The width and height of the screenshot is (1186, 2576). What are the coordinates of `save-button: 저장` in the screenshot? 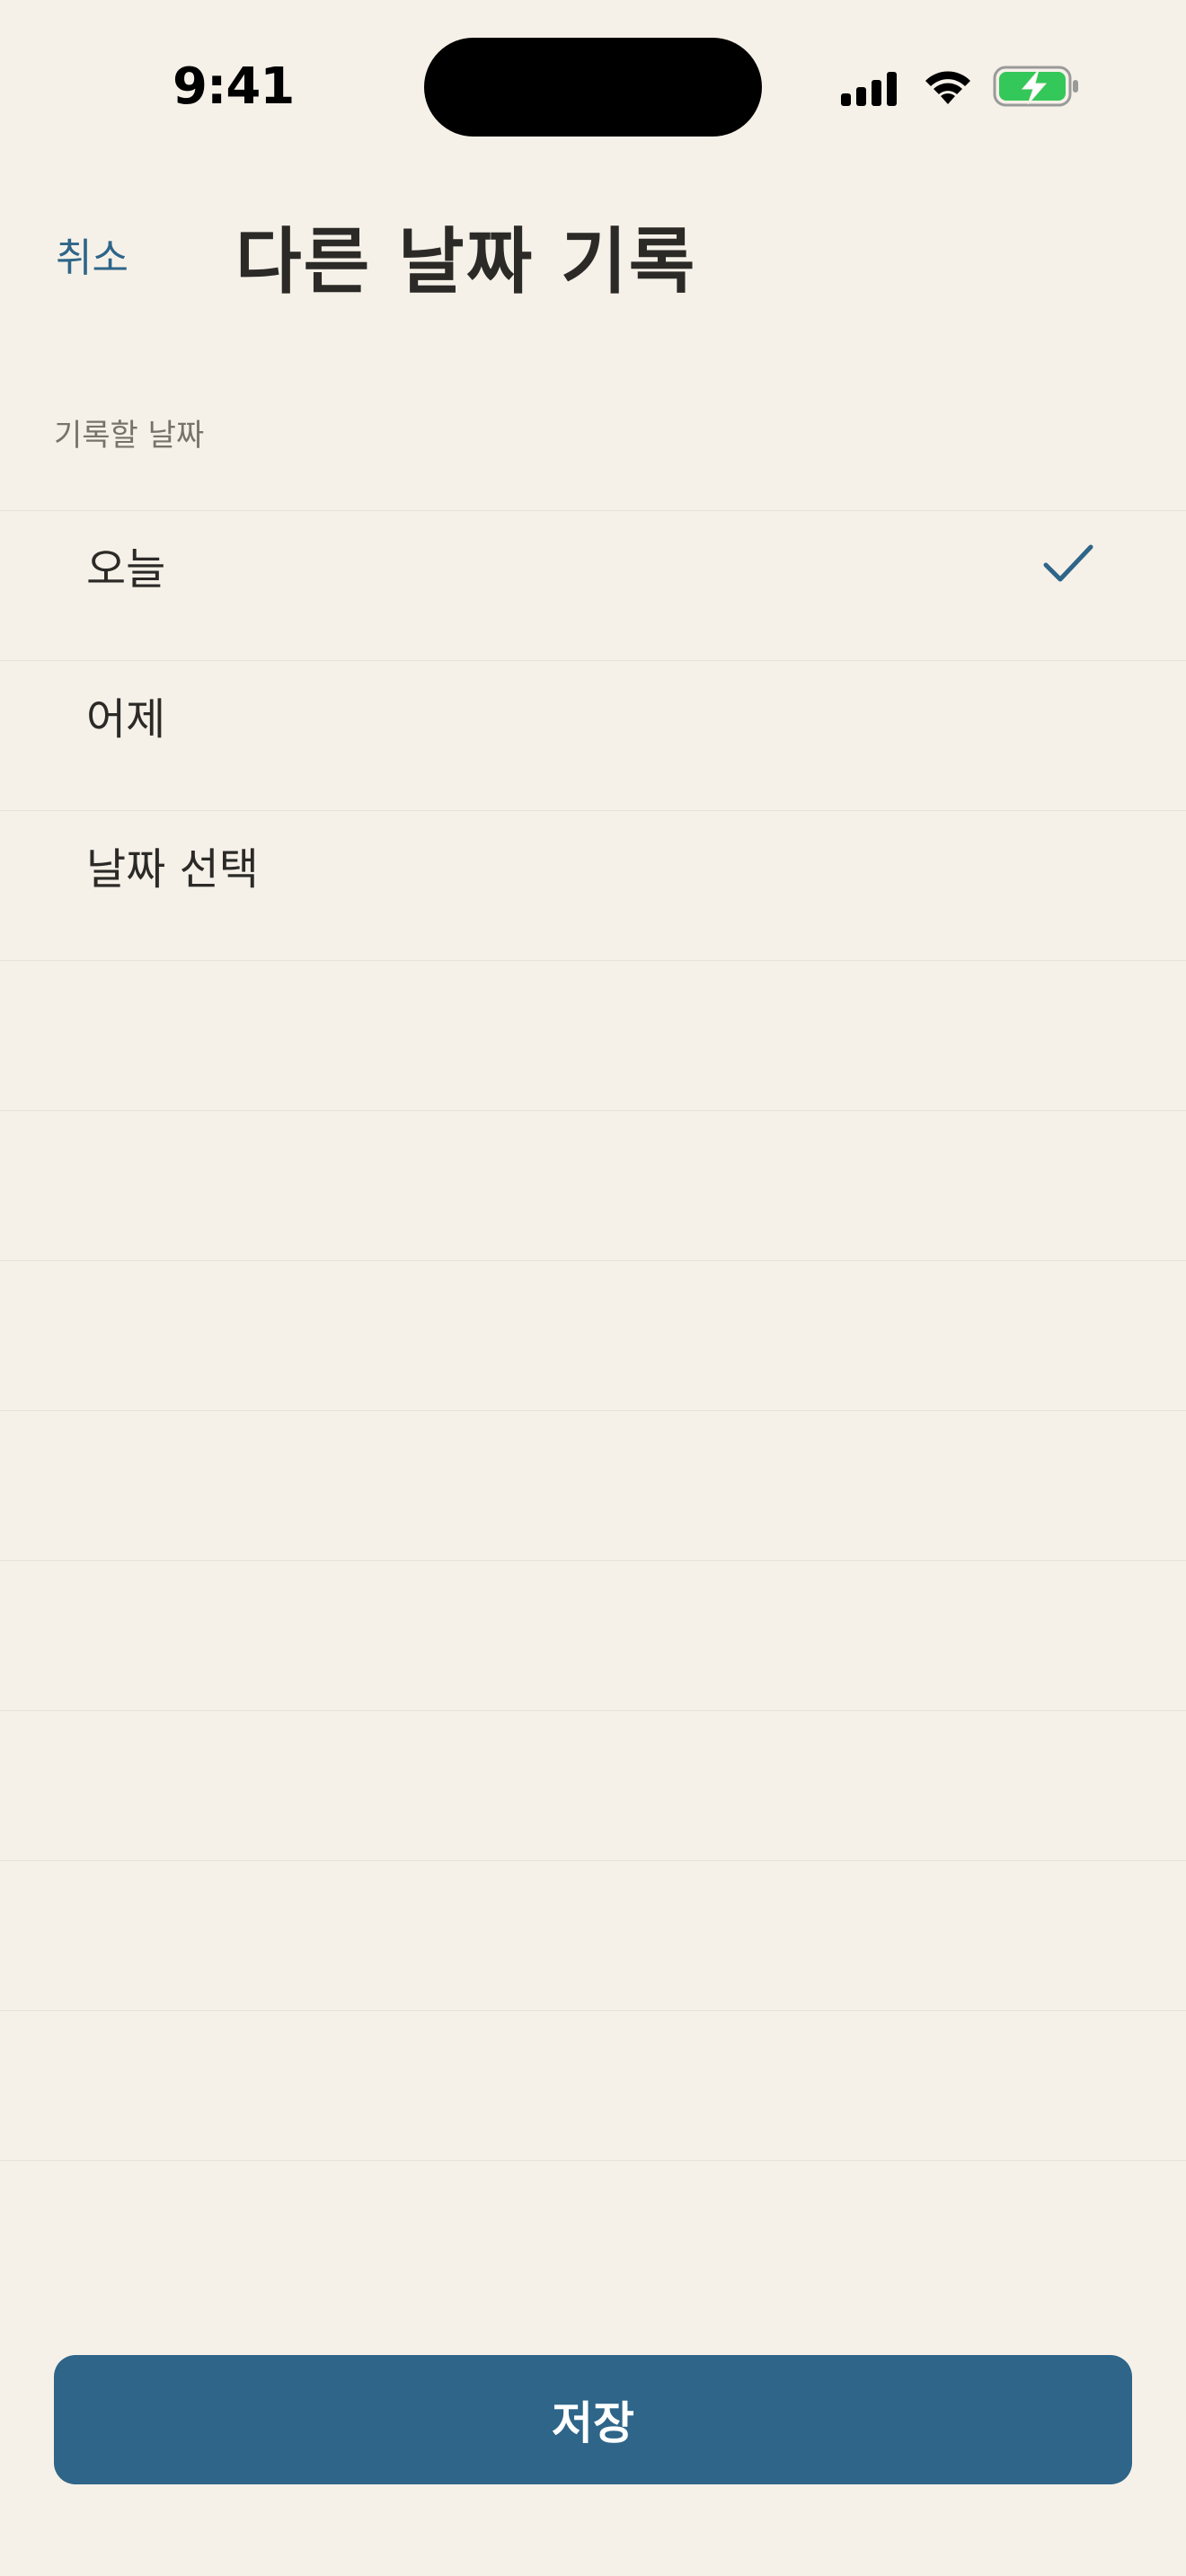 It's located at (593, 2419).